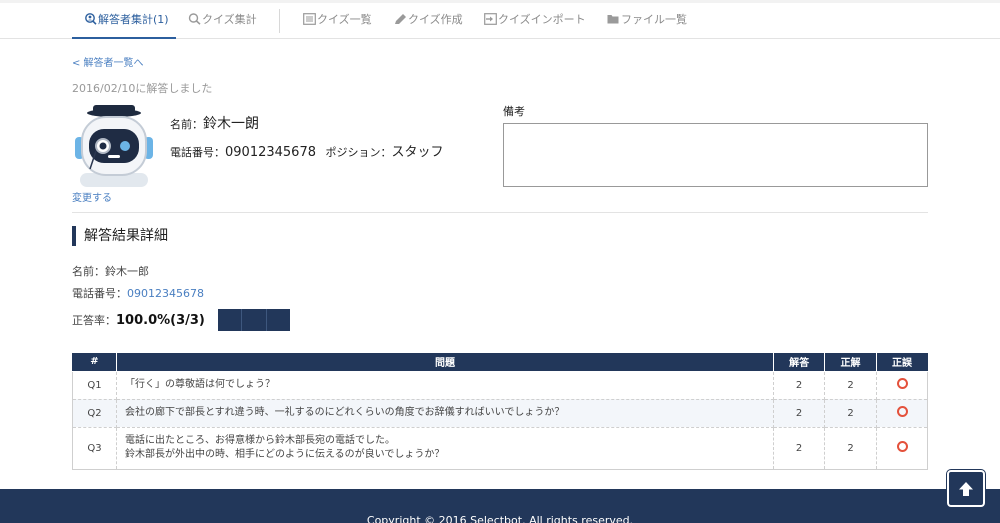 This screenshot has height=523, width=1000. What do you see at coordinates (500, 212) in the screenshot?
I see `section-divider` at bounding box center [500, 212].